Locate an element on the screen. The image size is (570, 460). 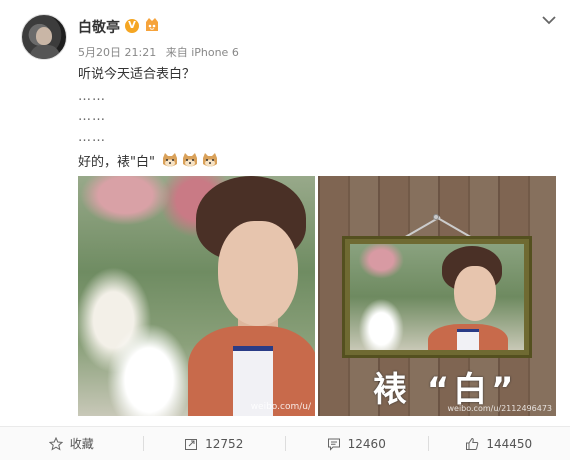
repost-icon is located at coordinates (191, 444).